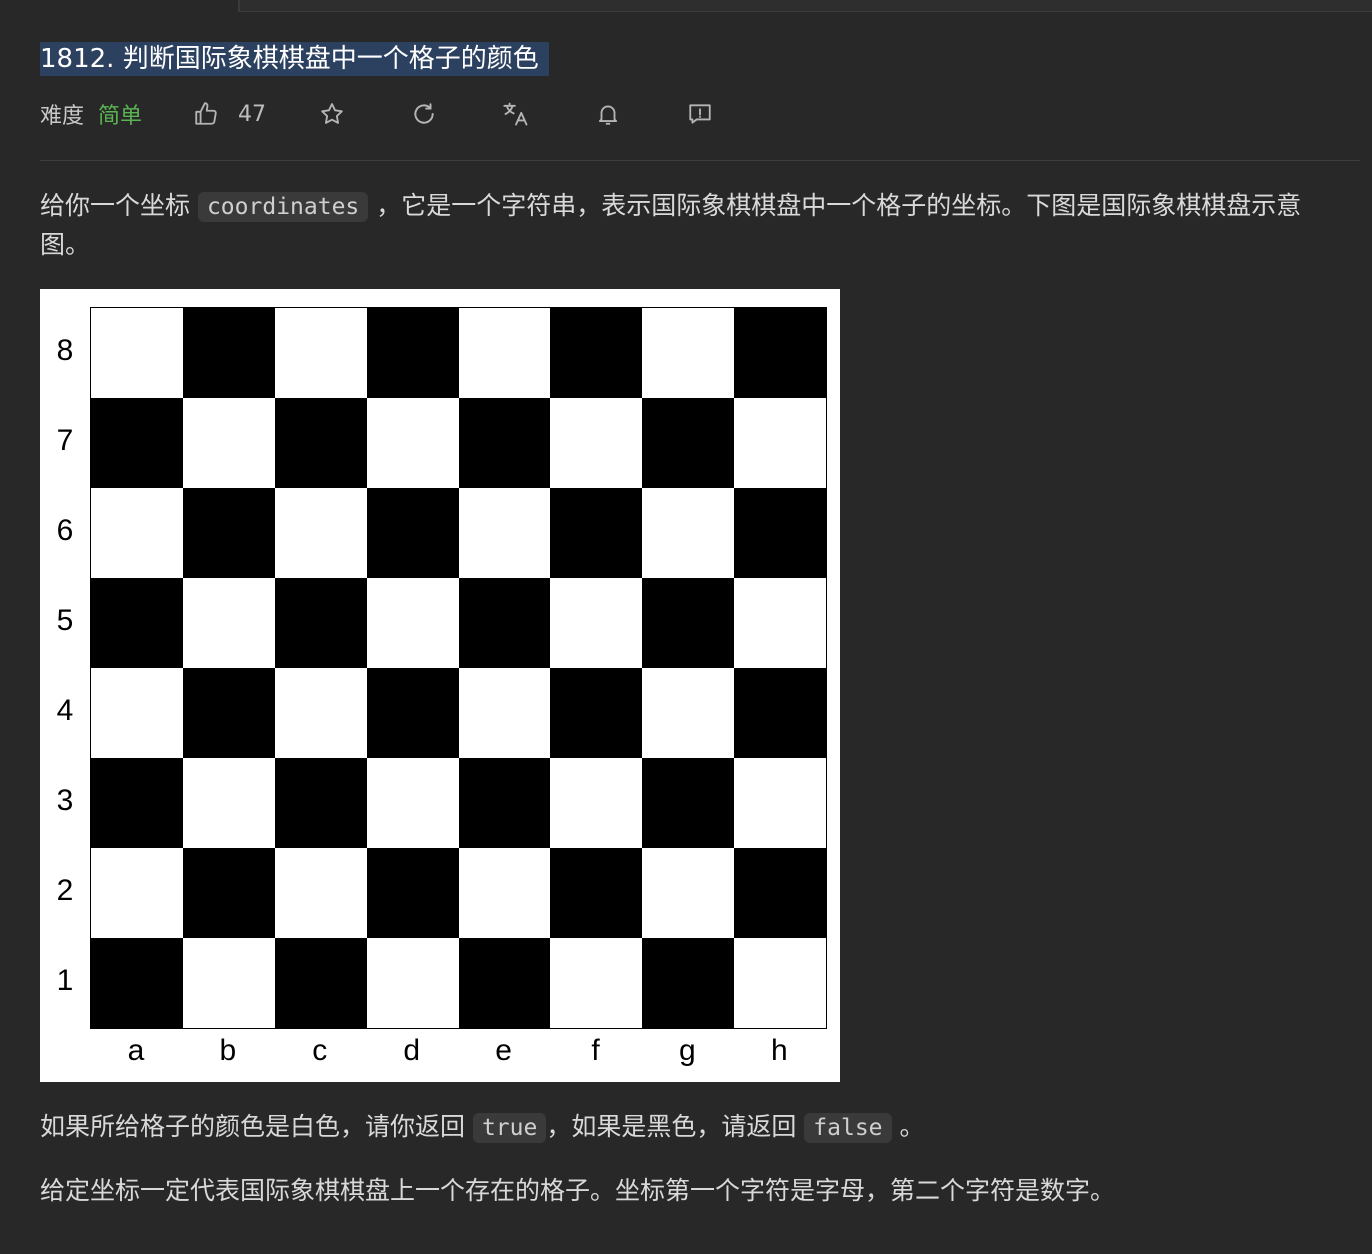 Image resolution: width=1372 pixels, height=1254 pixels. Describe the element at coordinates (412, 983) in the screenshot. I see `square-d1` at that location.